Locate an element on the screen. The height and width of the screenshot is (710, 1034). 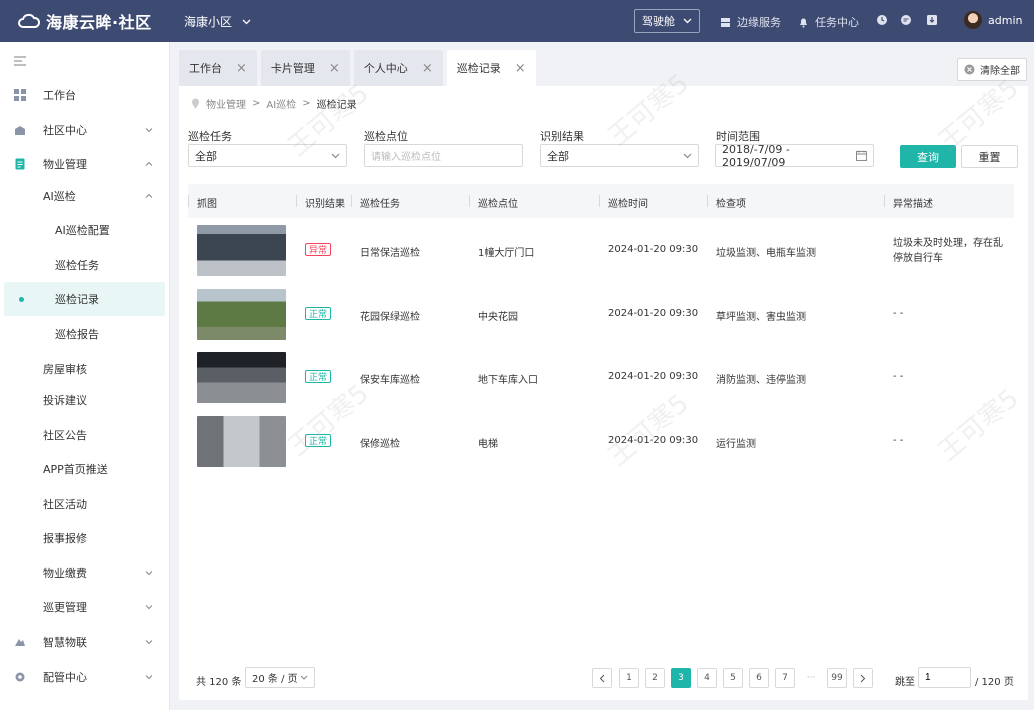
tab-inspection-record: 巡检记录 × is located at coordinates (491, 68).